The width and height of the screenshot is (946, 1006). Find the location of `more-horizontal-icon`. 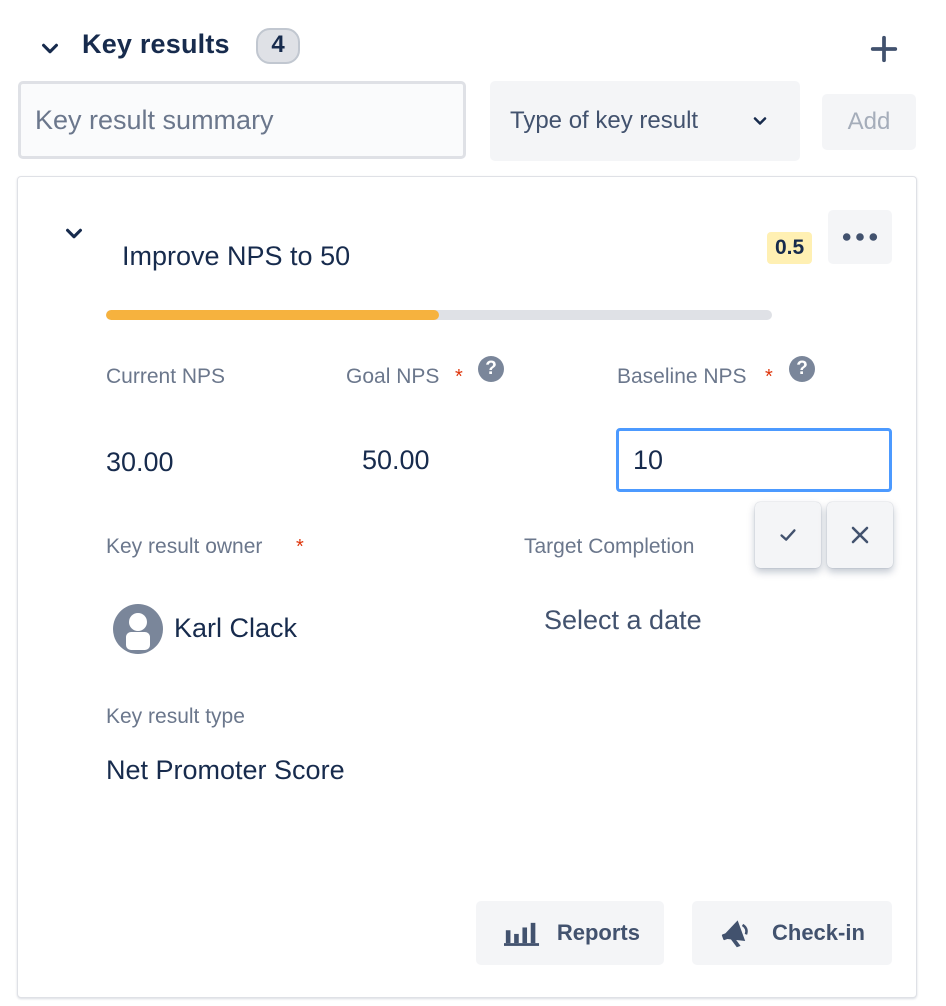

more-horizontal-icon is located at coordinates (860, 237).